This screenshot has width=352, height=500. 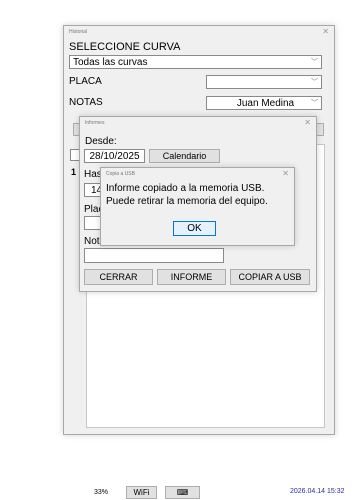 What do you see at coordinates (185, 188) in the screenshot?
I see `dialog-message-line1: Informe copiado a la memoria USB.` at bounding box center [185, 188].